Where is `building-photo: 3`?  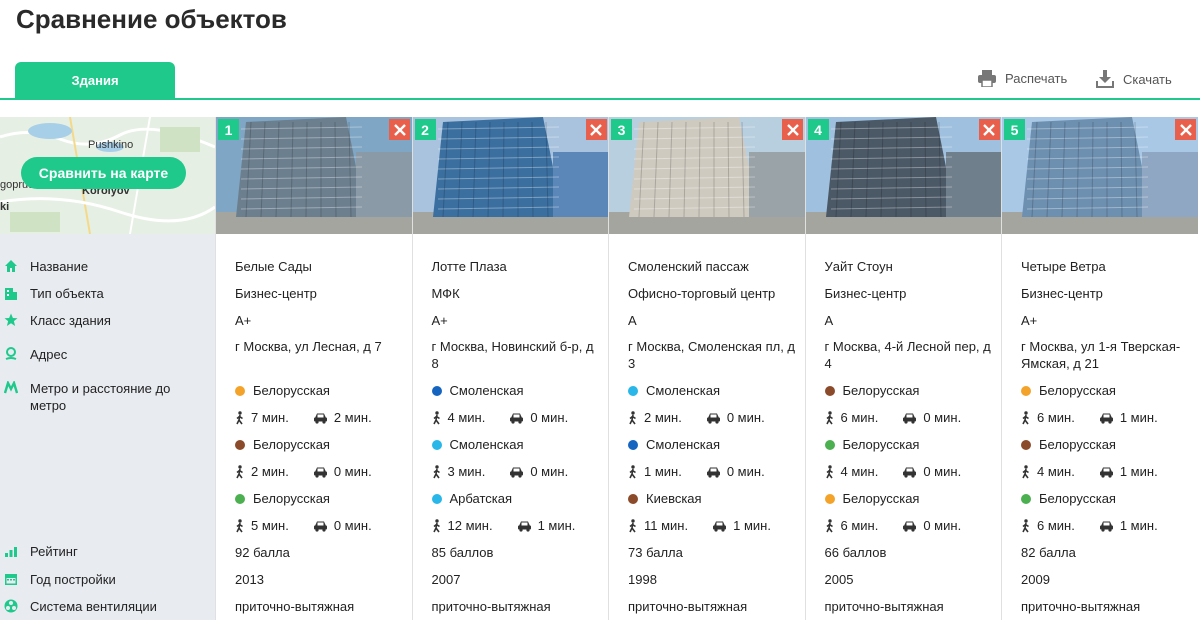 building-photo: 3 is located at coordinates (707, 175).